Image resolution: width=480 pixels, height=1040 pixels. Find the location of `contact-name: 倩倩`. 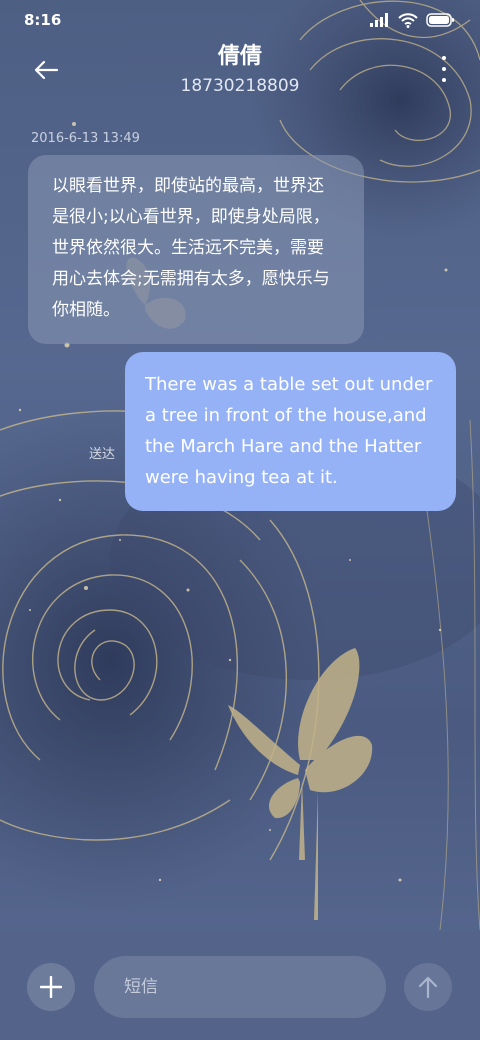

contact-name: 倩倩 is located at coordinates (239, 56).